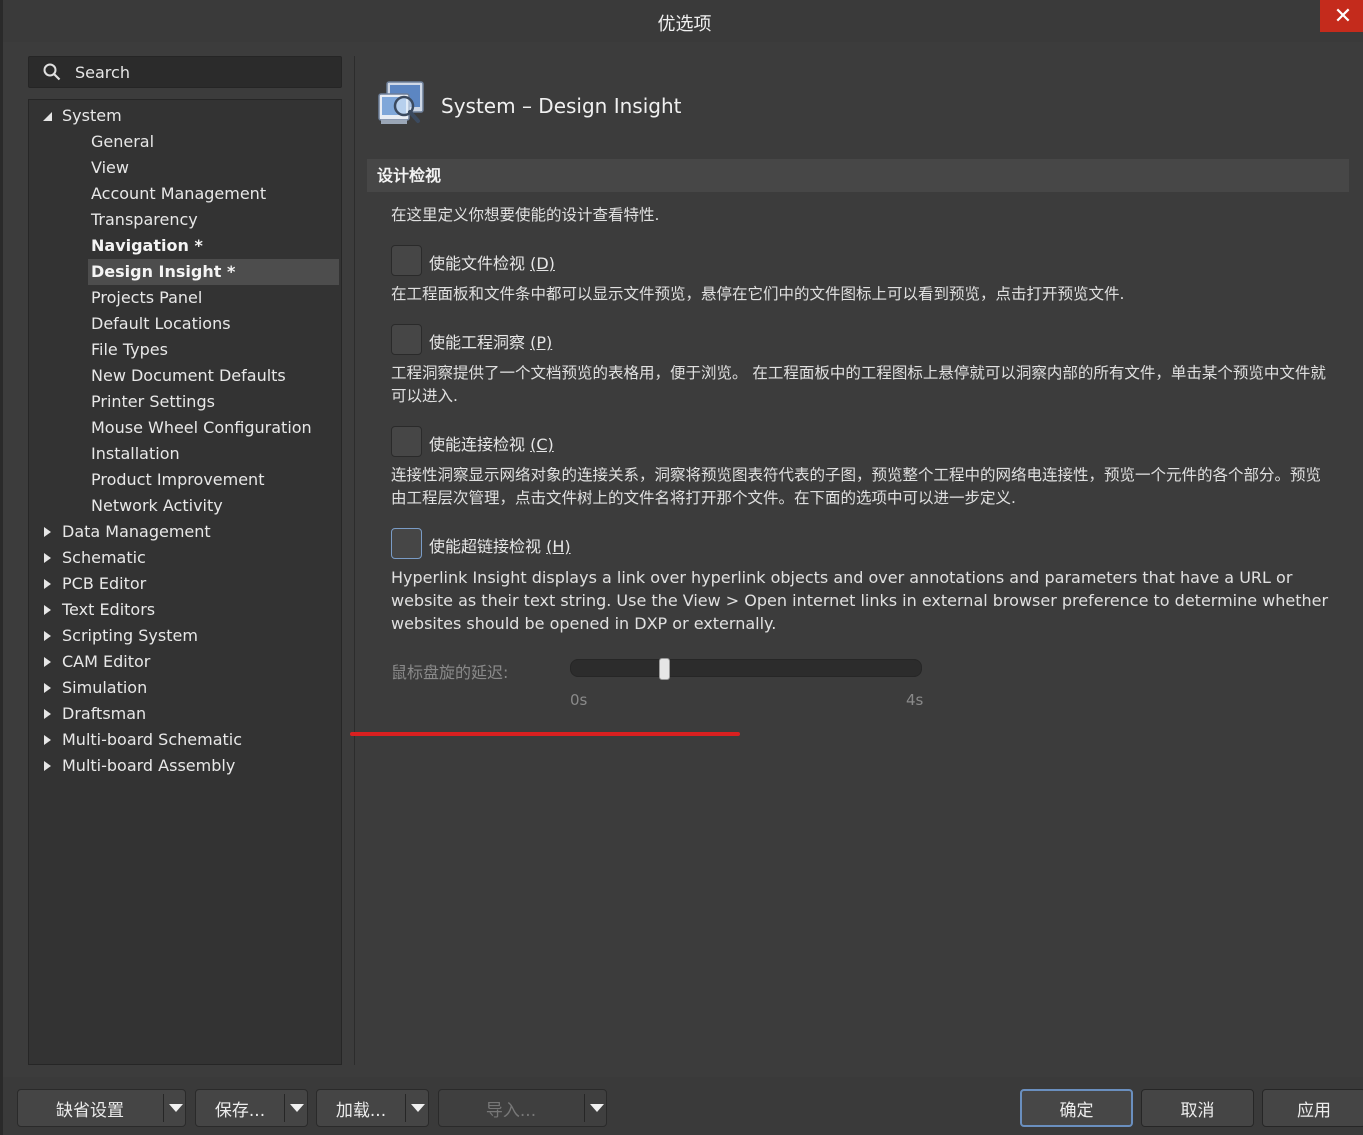 Image resolution: width=1363 pixels, height=1135 pixels. Describe the element at coordinates (1312, 1108) in the screenshot. I see `apply-button: 应用` at that location.